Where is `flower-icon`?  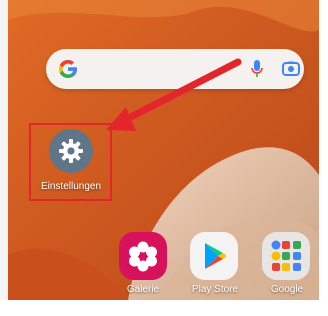
flower-icon is located at coordinates (143, 256).